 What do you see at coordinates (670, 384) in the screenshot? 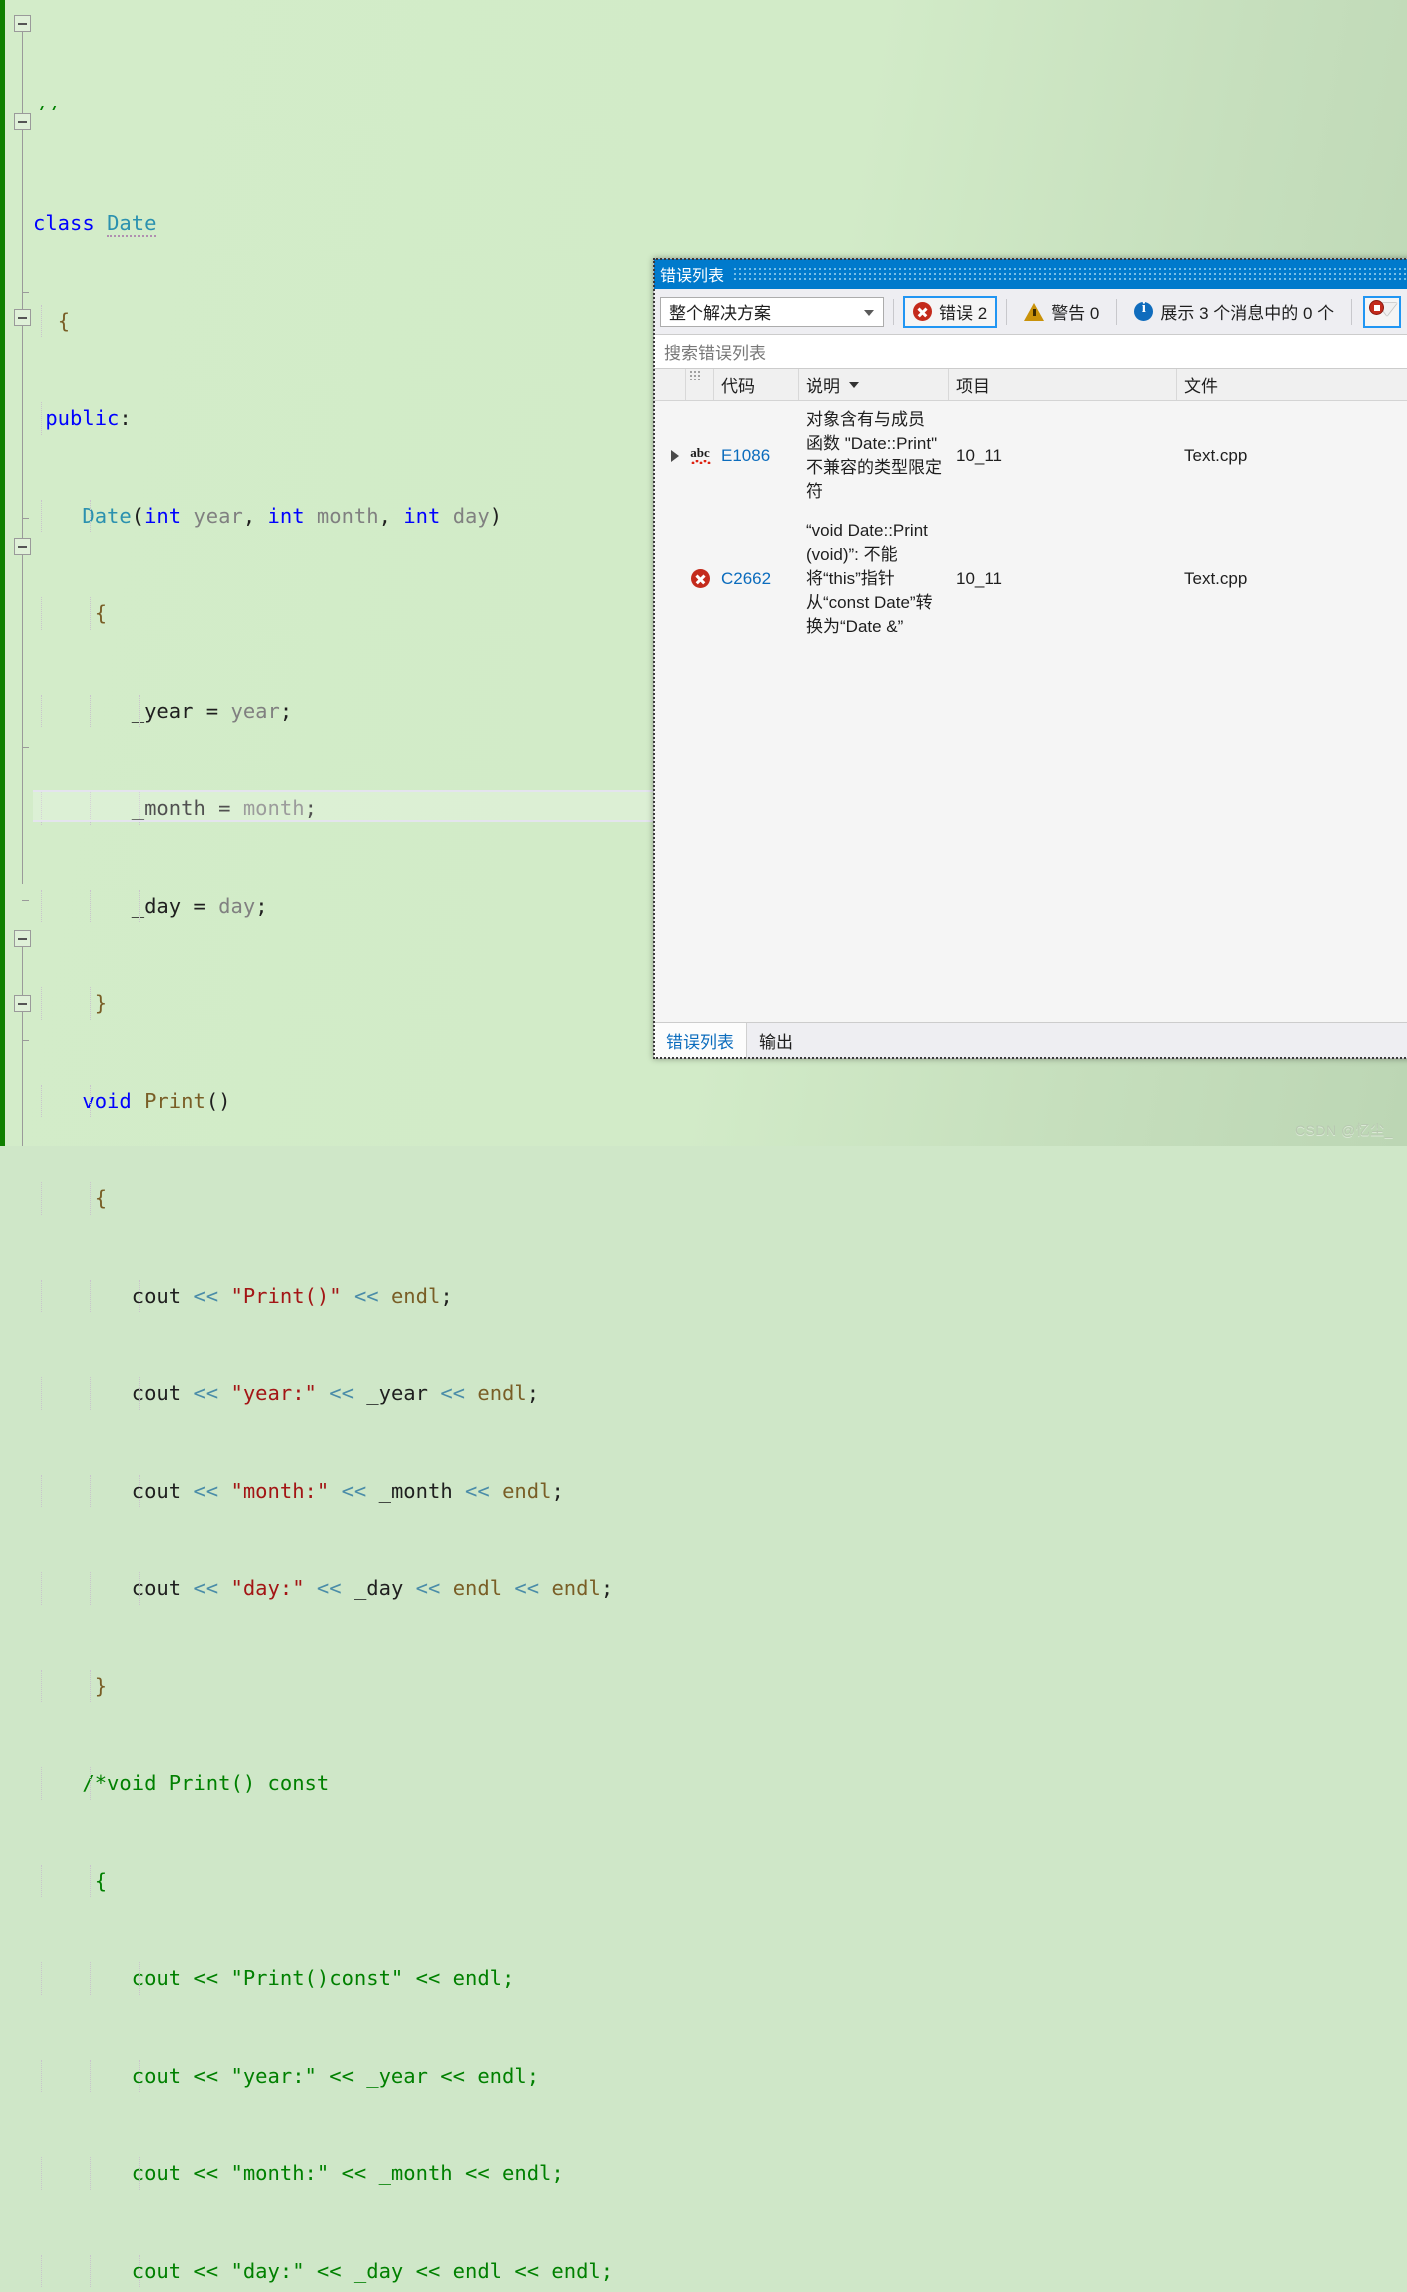
I see `column-header-expander` at bounding box center [670, 384].